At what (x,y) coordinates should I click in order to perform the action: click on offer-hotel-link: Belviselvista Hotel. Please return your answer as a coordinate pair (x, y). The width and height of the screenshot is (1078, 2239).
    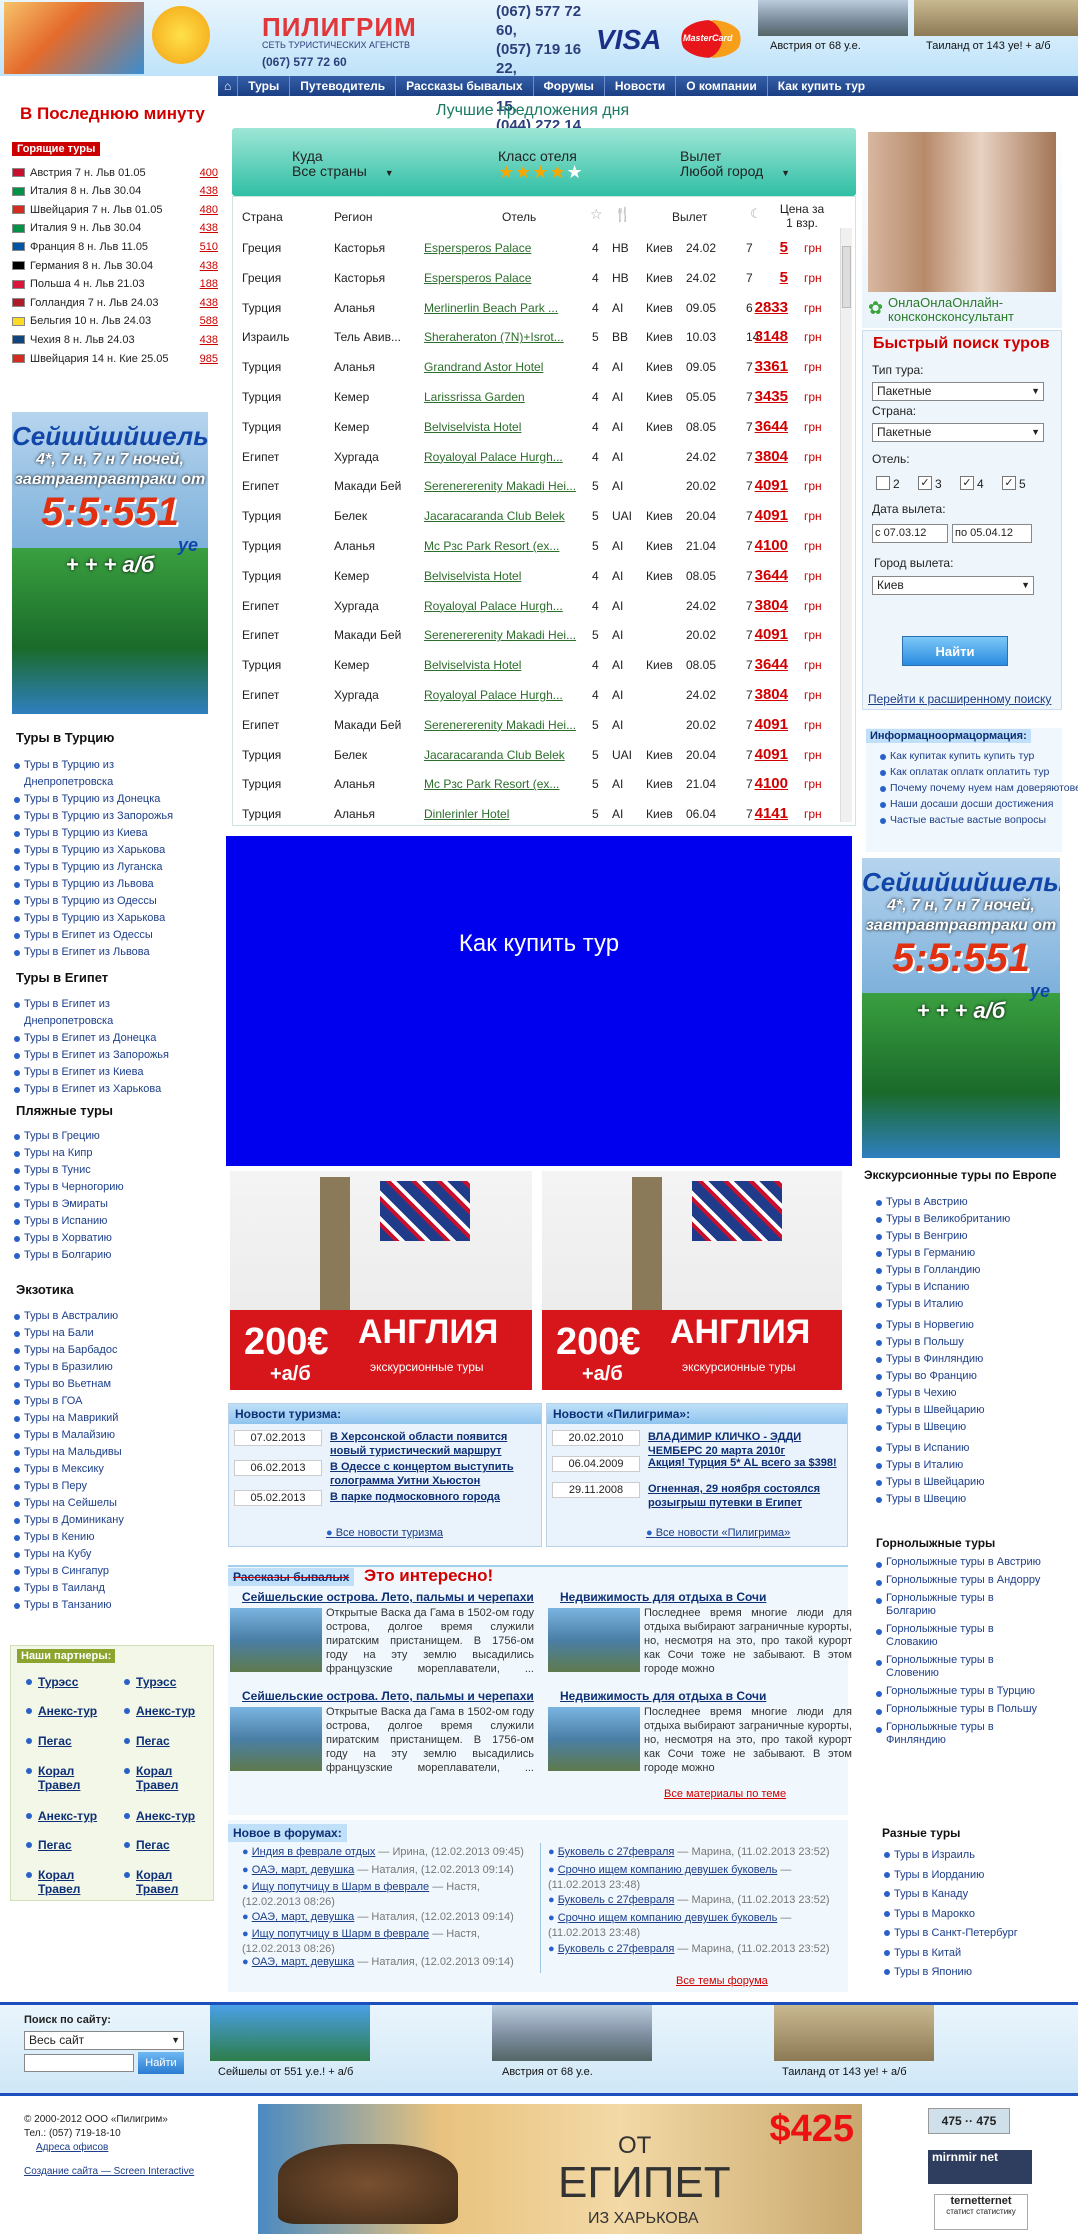
    Looking at the image, I should click on (504, 427).